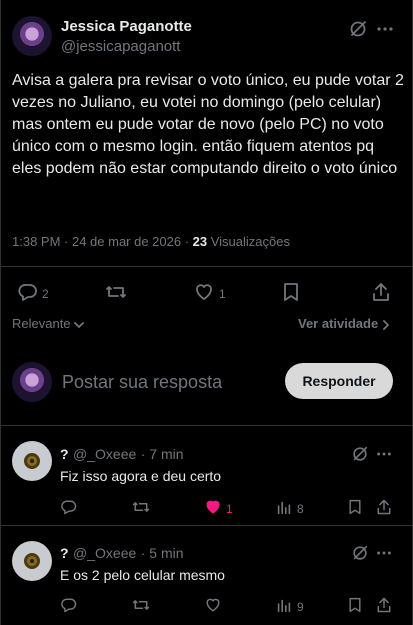  What do you see at coordinates (45, 294) in the screenshot?
I see `reply-count: 2` at bounding box center [45, 294].